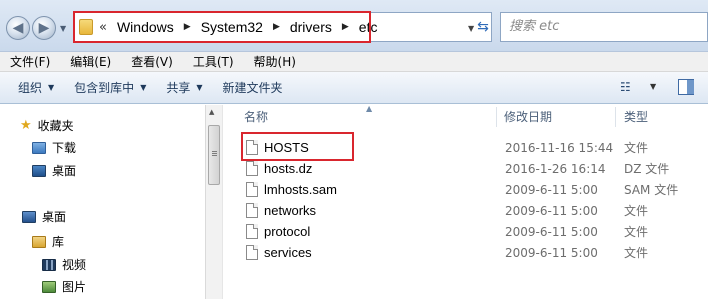 Image resolution: width=708 pixels, height=299 pixels. I want to click on nav-item-desktop-favorite: 桌面, so click(54, 170).